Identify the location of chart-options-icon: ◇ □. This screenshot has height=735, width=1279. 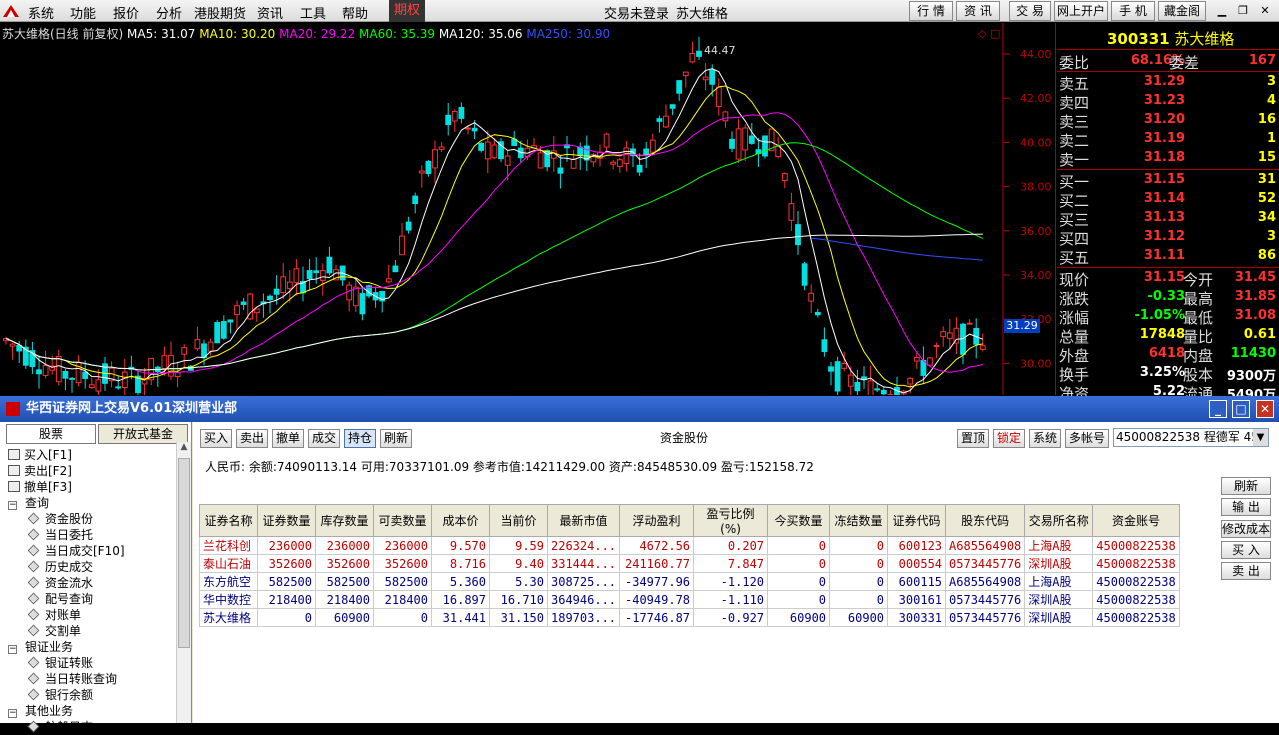
(989, 33).